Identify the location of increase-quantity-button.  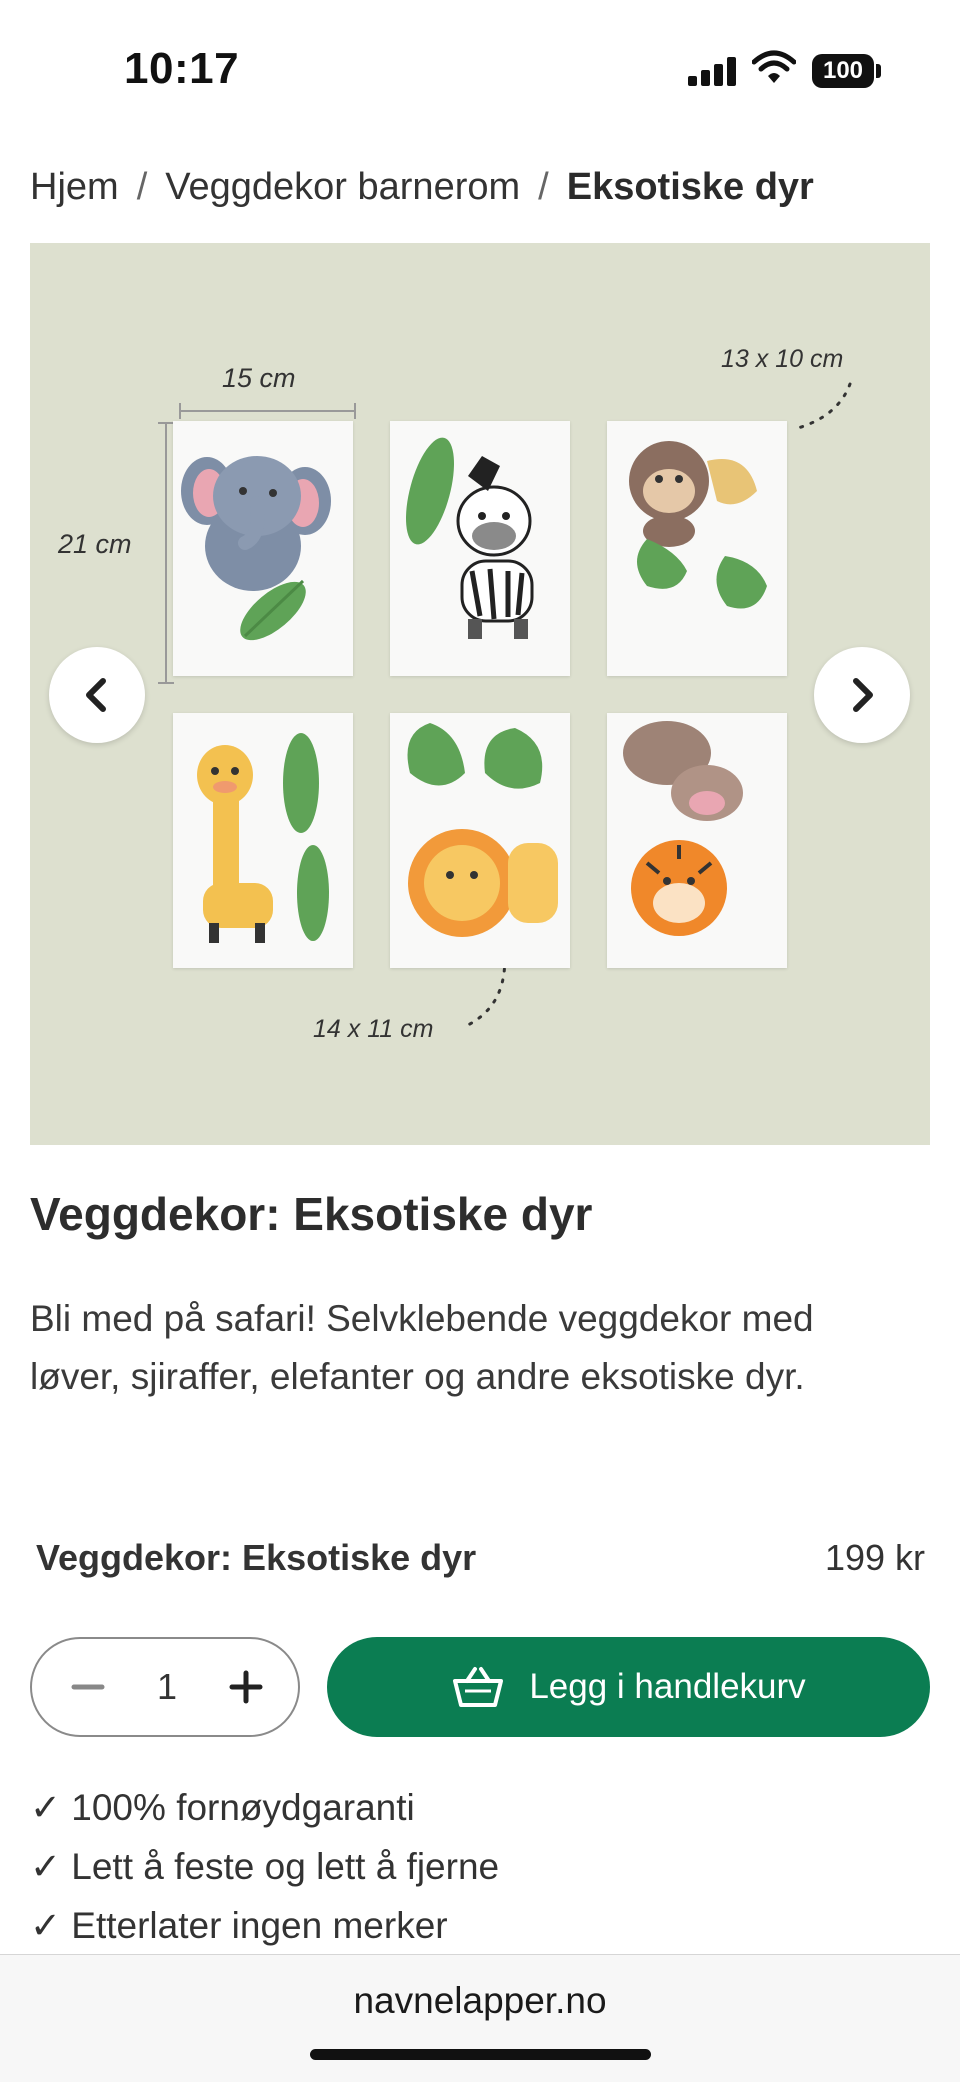
(246, 1687).